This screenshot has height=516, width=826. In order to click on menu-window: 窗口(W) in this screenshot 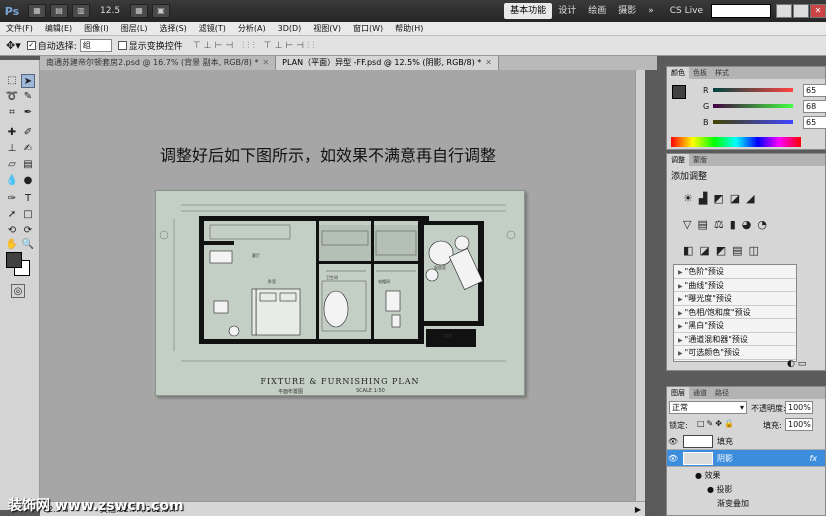, I will do `click(368, 28)`.